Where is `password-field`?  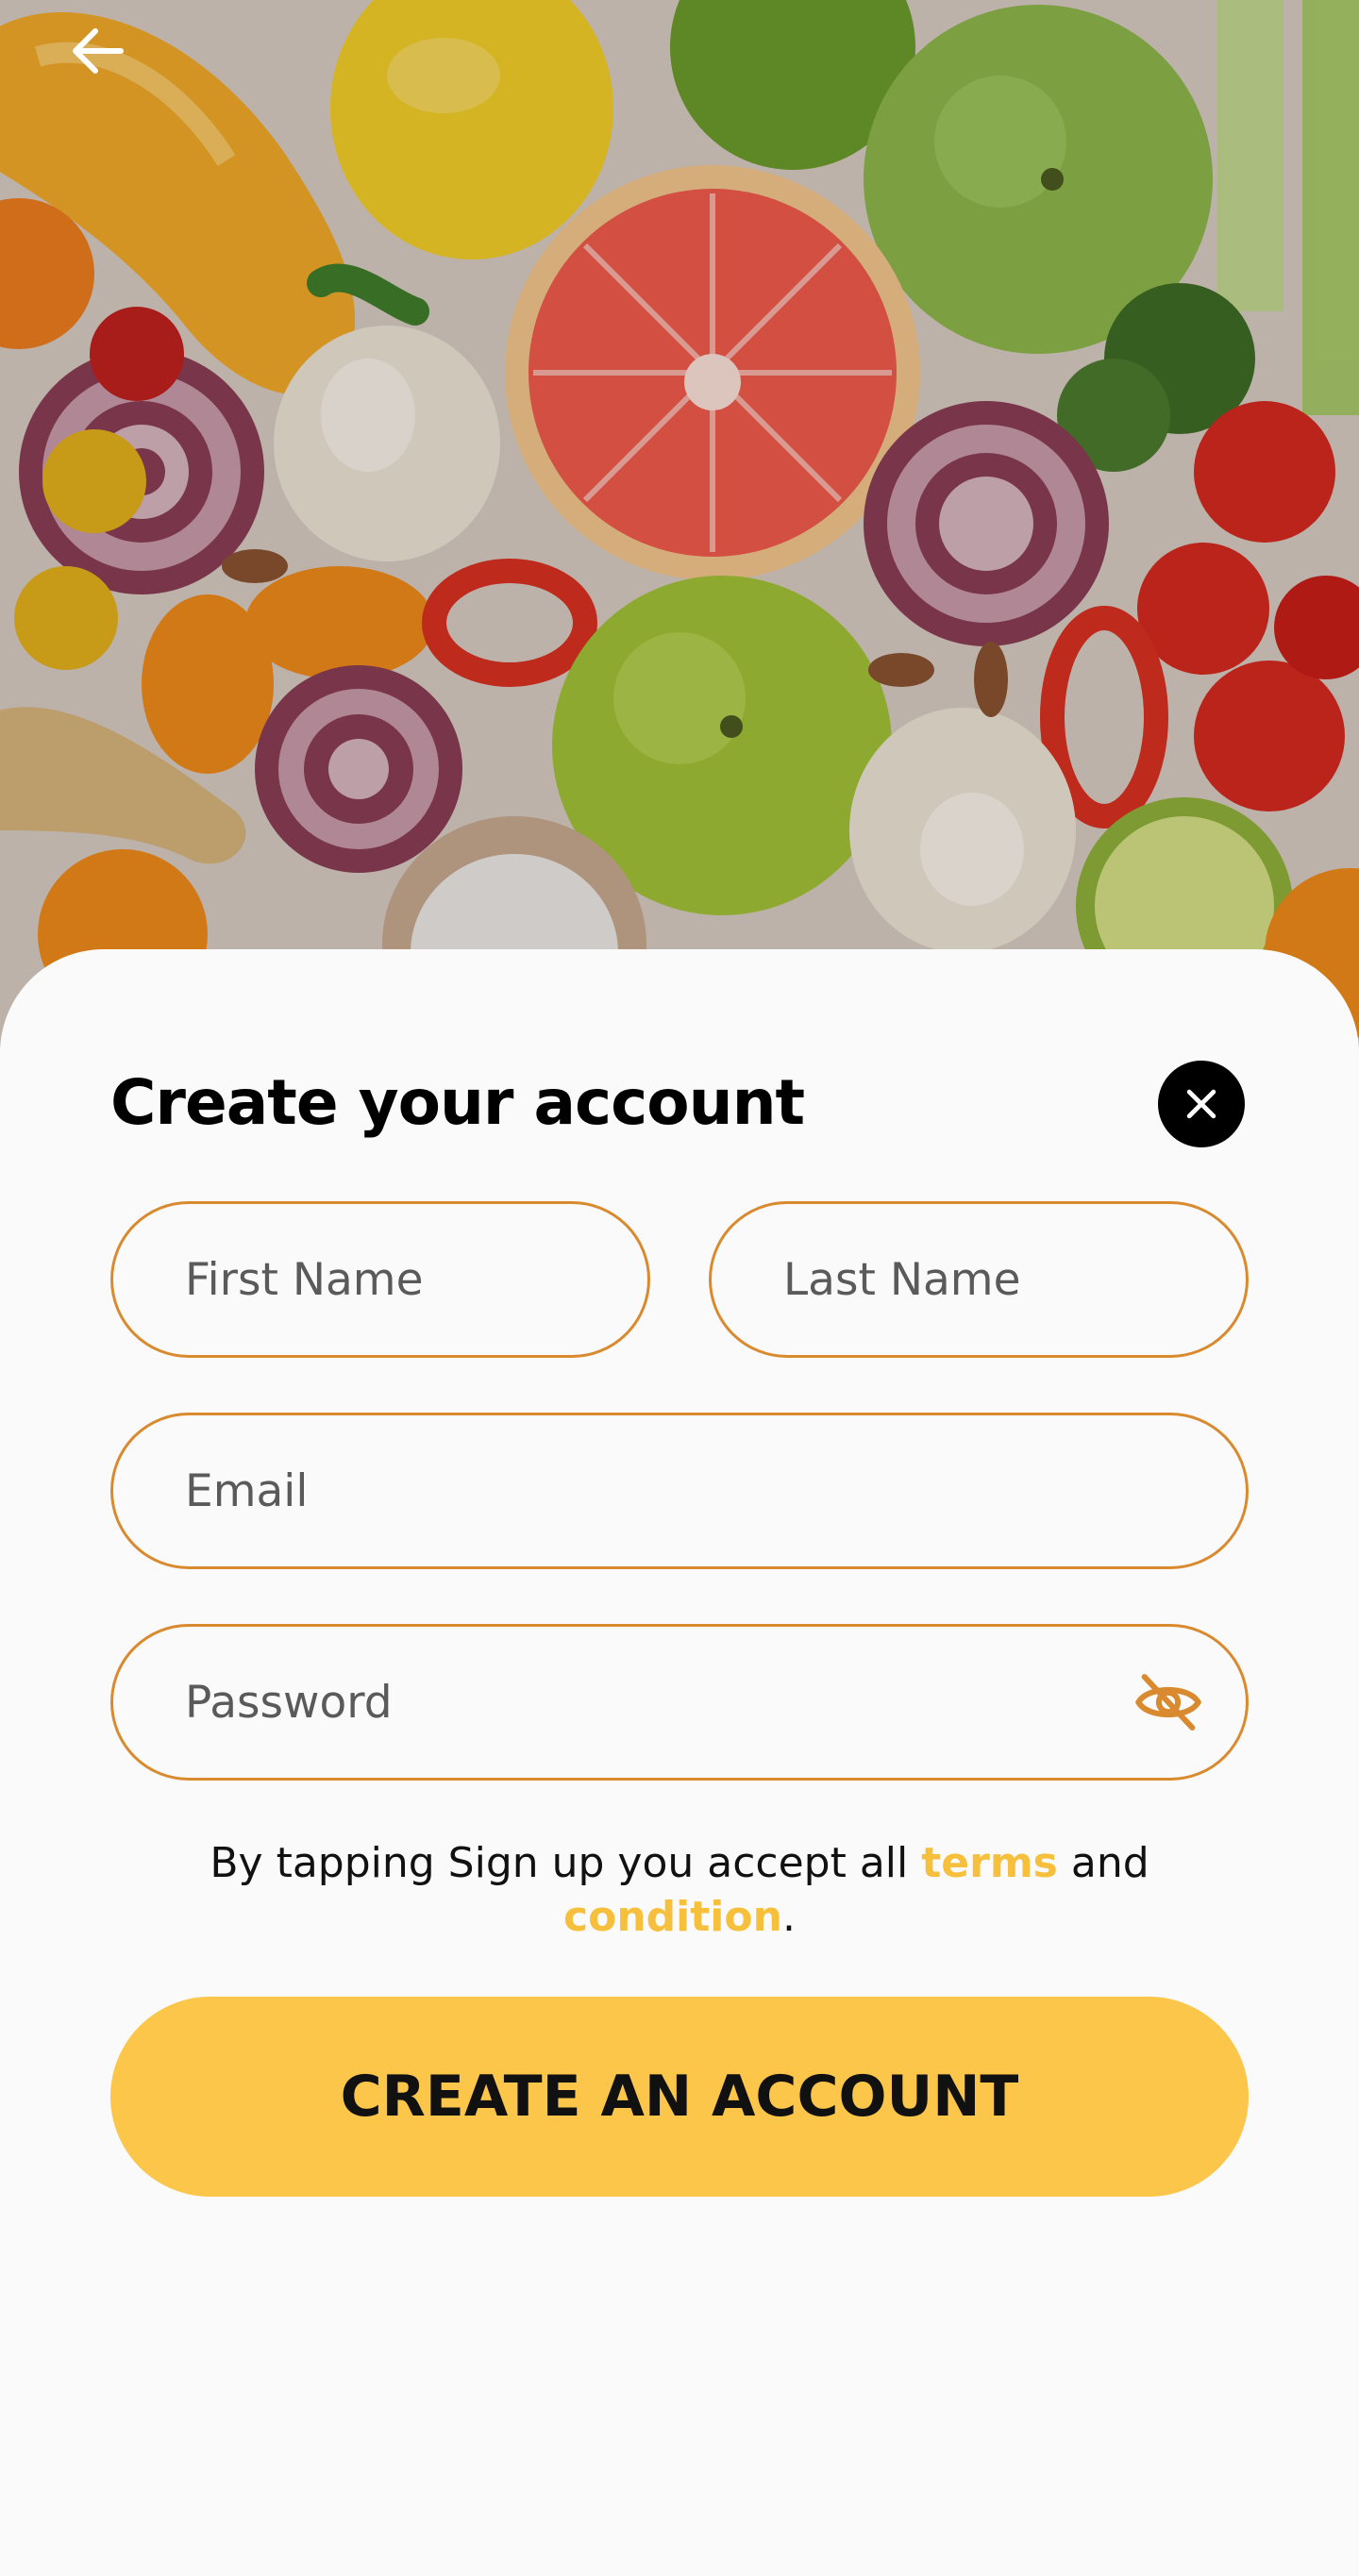
password-field is located at coordinates (679, 1702).